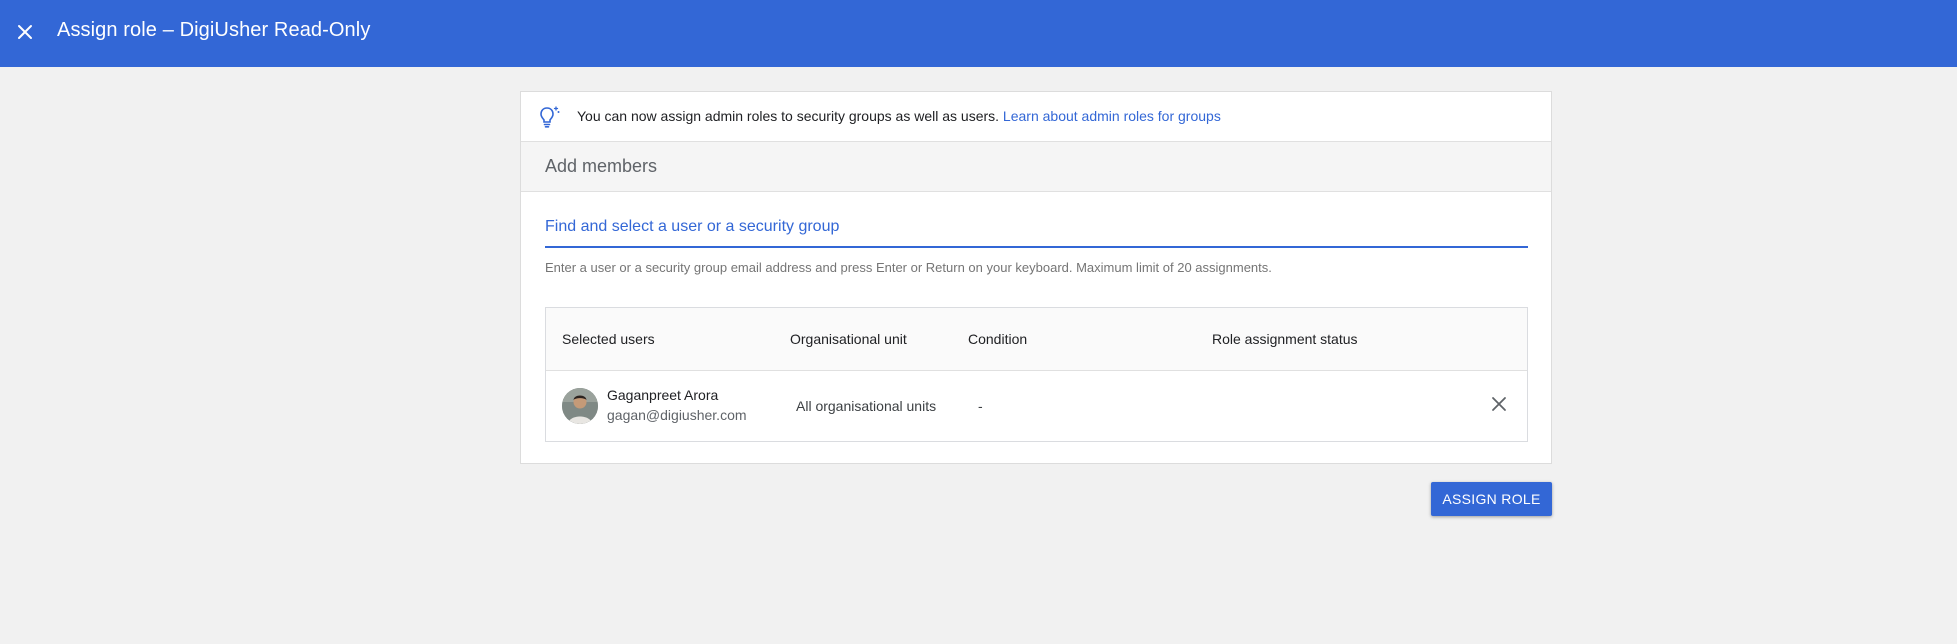 The width and height of the screenshot is (1957, 644). I want to click on page-title: Assign role – DigiUsher Read-Only, so click(214, 30).